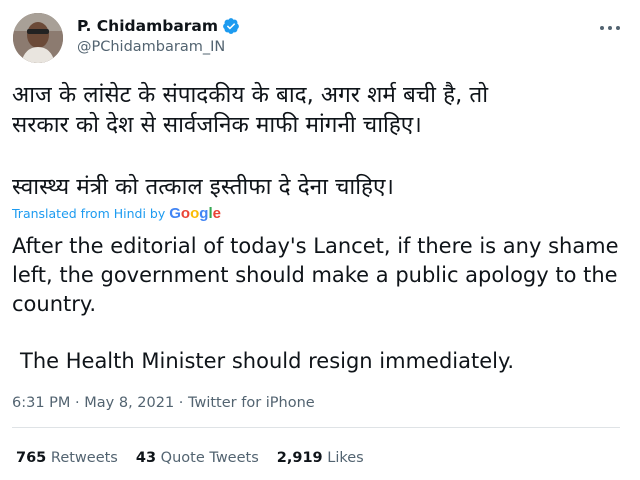 This screenshot has height=480, width=640. What do you see at coordinates (316, 427) in the screenshot?
I see `divider` at bounding box center [316, 427].